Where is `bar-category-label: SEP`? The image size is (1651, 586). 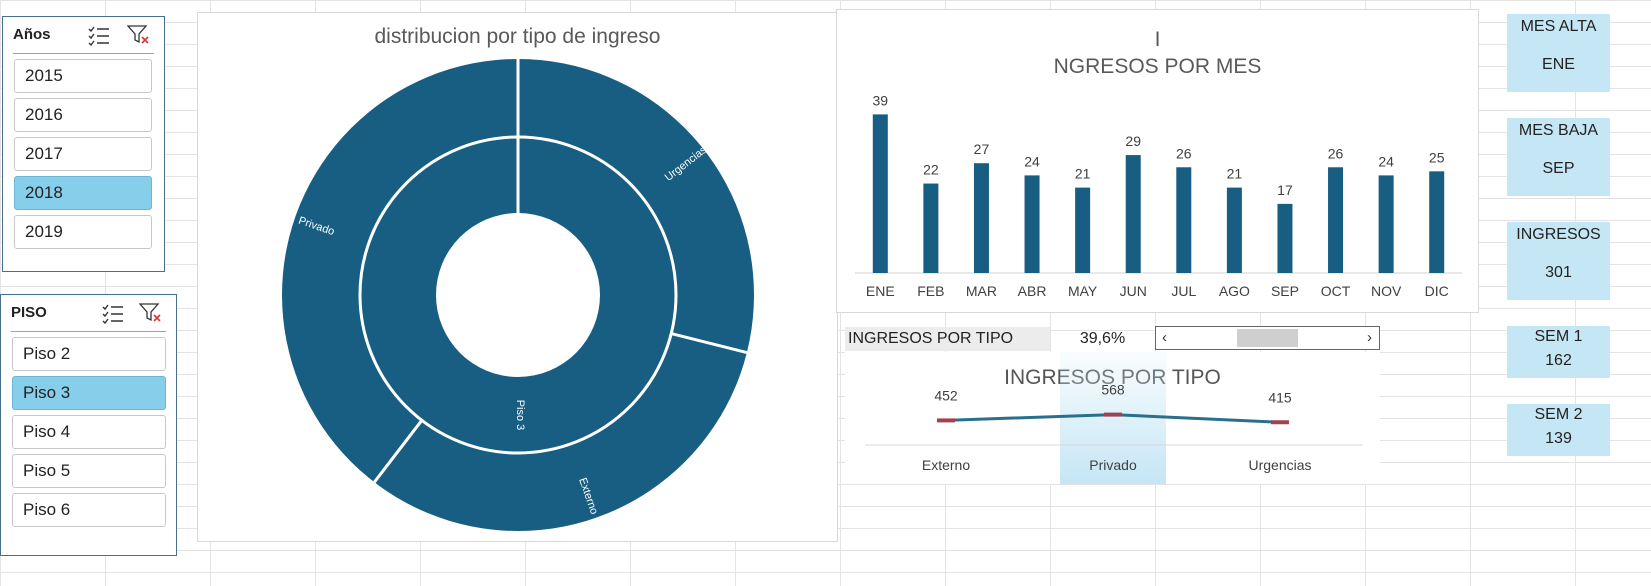 bar-category-label: SEP is located at coordinates (1285, 291).